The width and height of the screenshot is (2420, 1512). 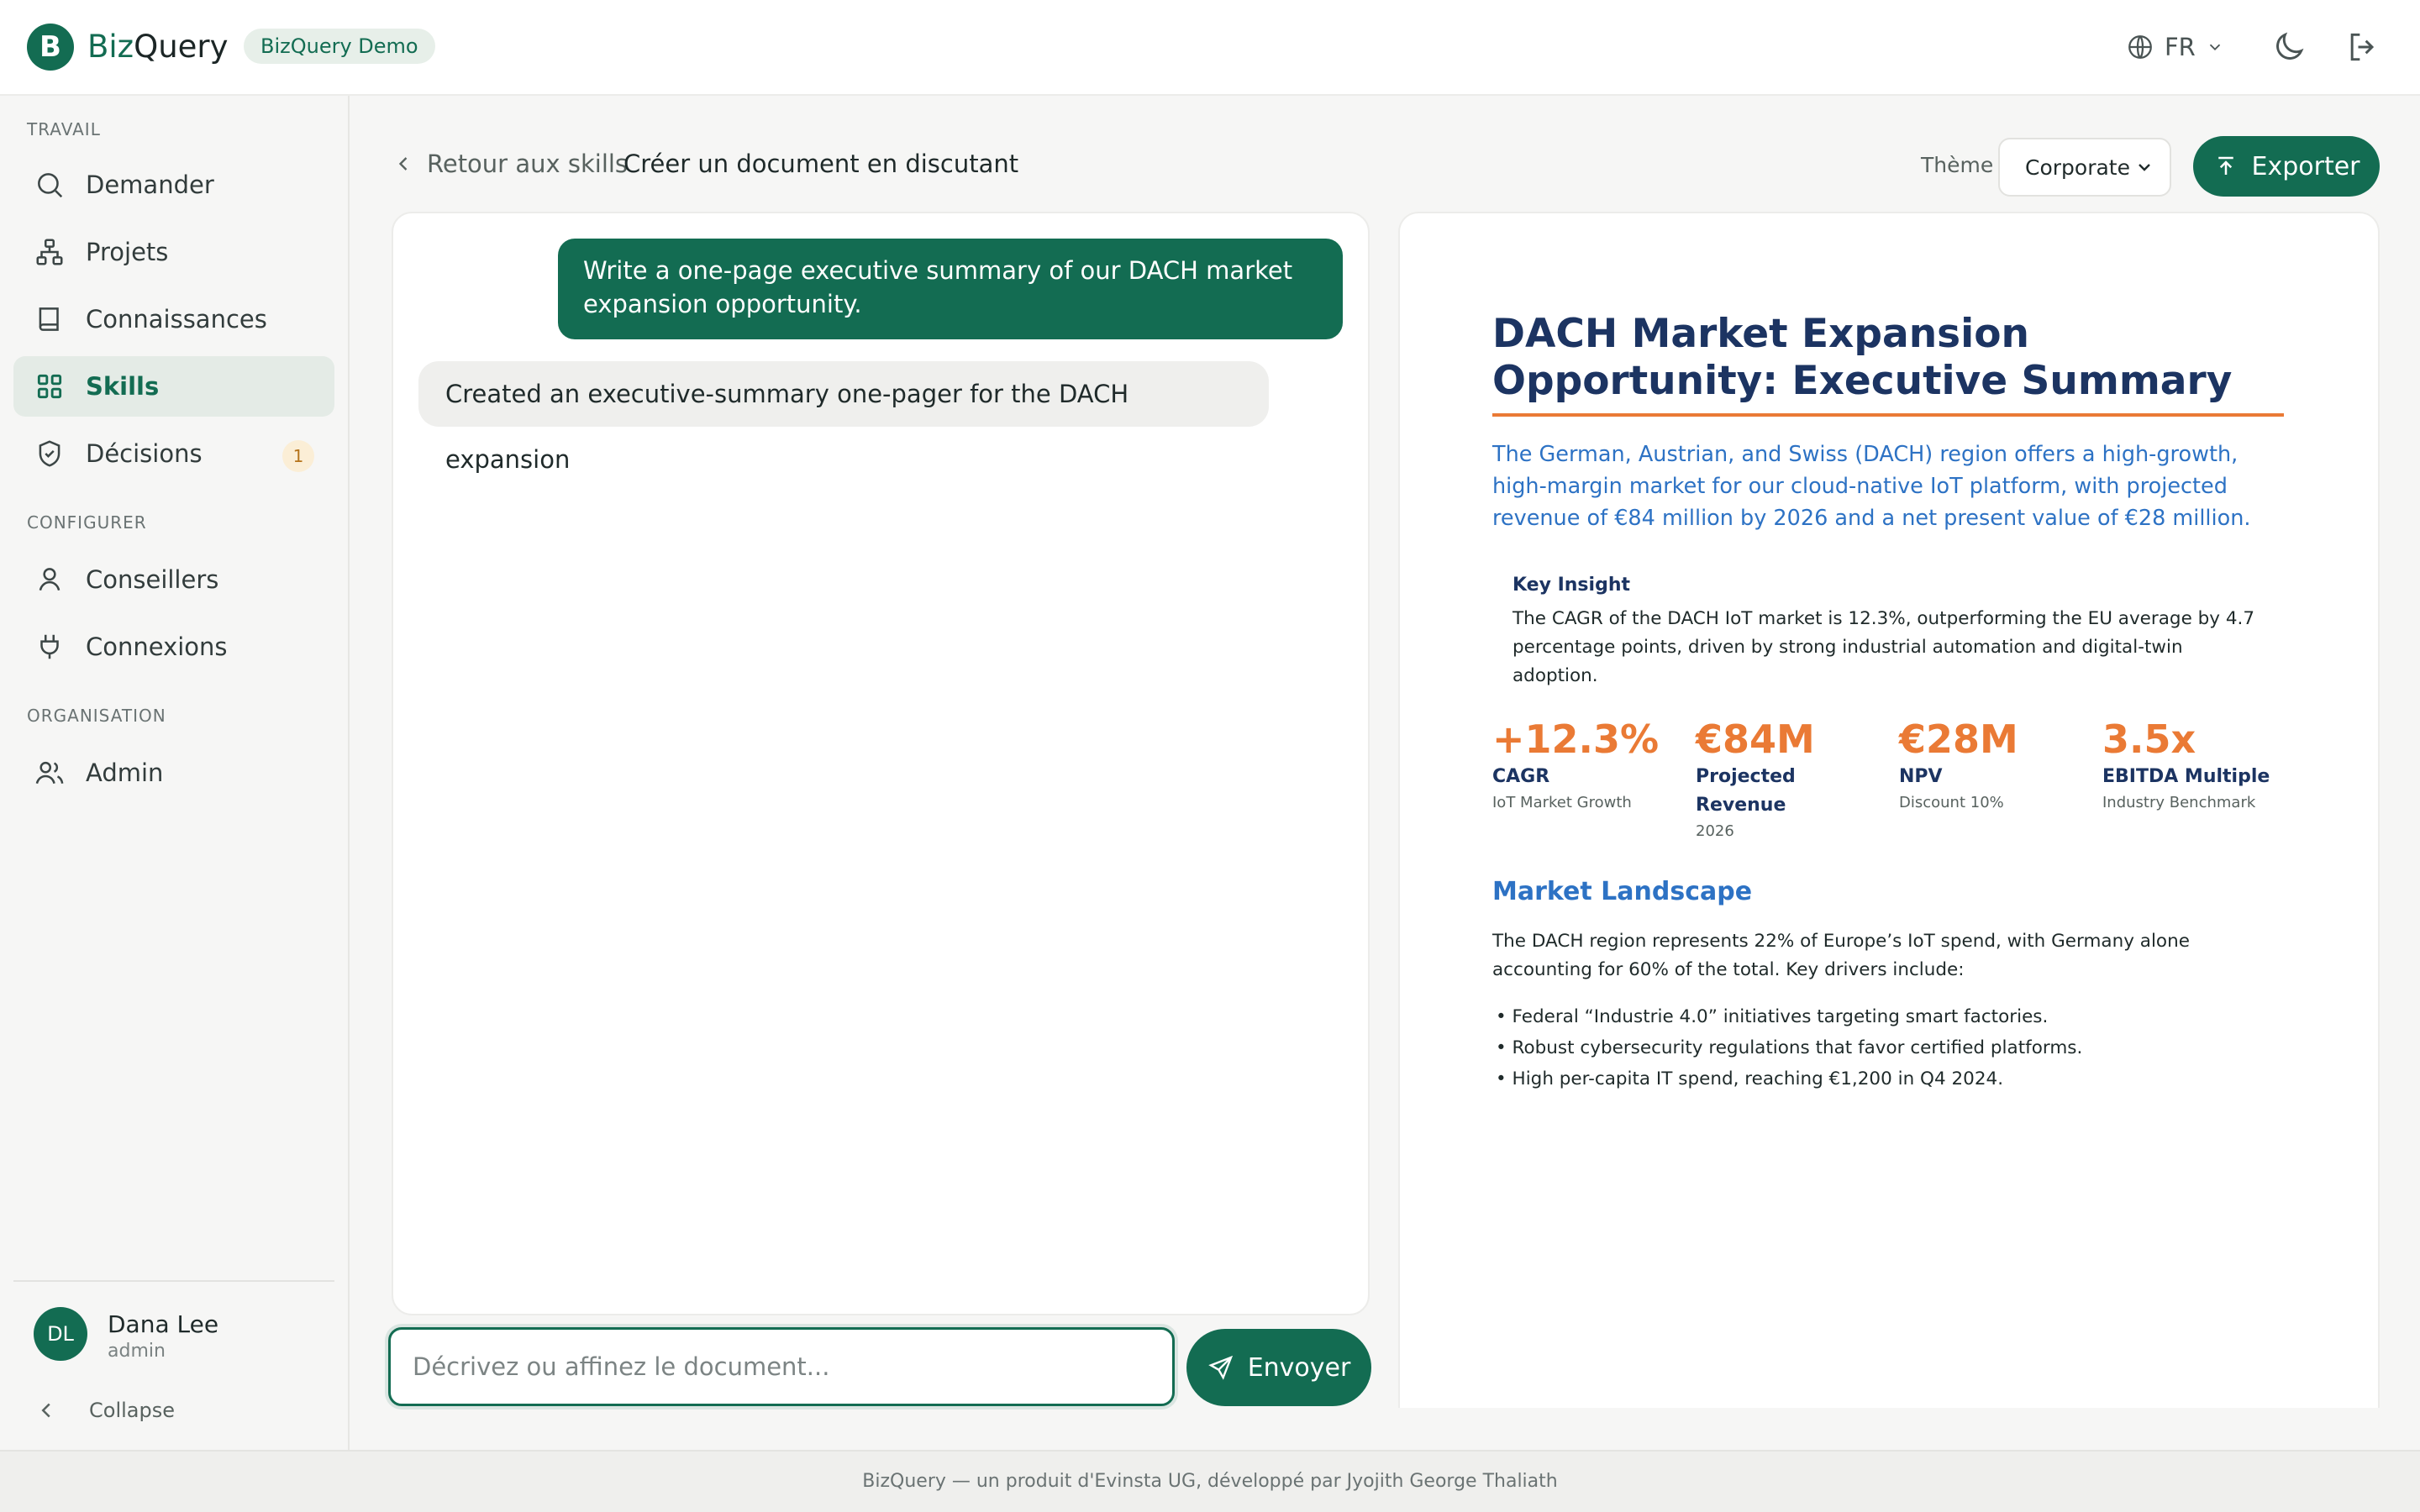 I want to click on moon-icon, so click(x=2290, y=46).